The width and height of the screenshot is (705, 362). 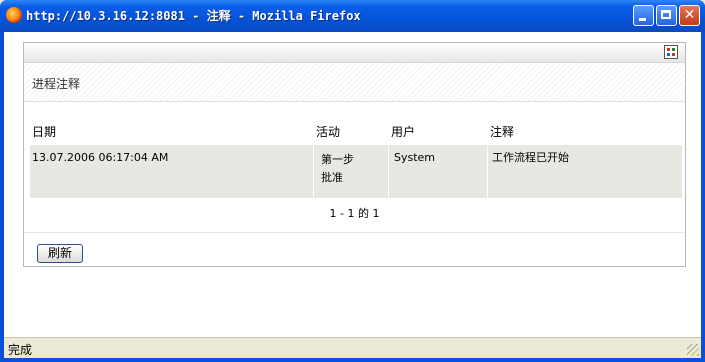 What do you see at coordinates (354, 232) in the screenshot?
I see `divider` at bounding box center [354, 232].